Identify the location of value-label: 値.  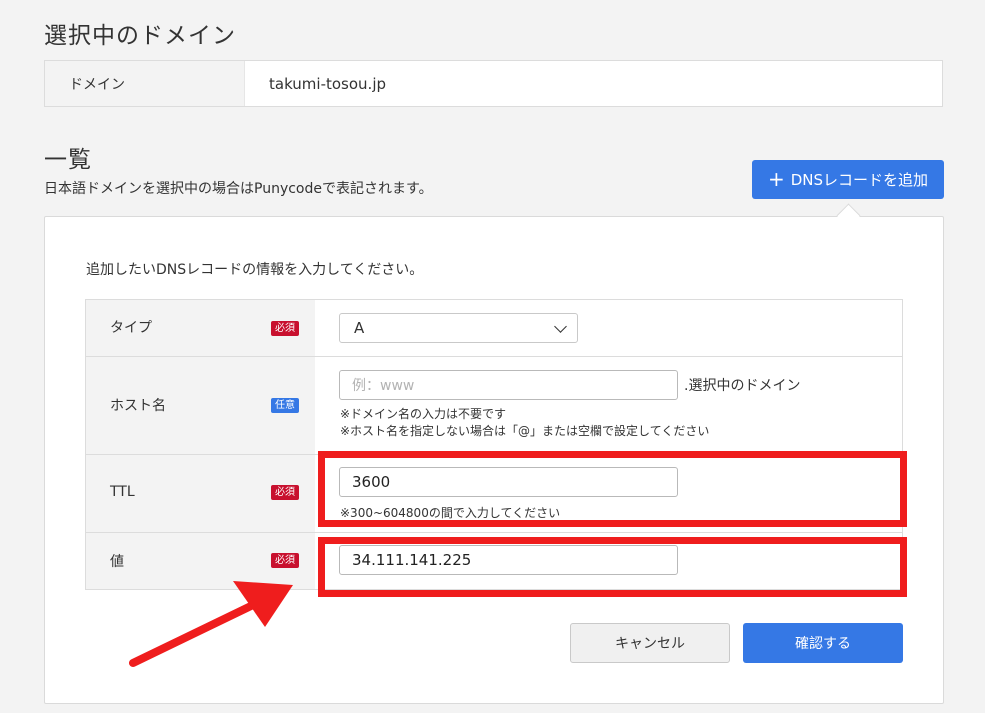
(117, 562).